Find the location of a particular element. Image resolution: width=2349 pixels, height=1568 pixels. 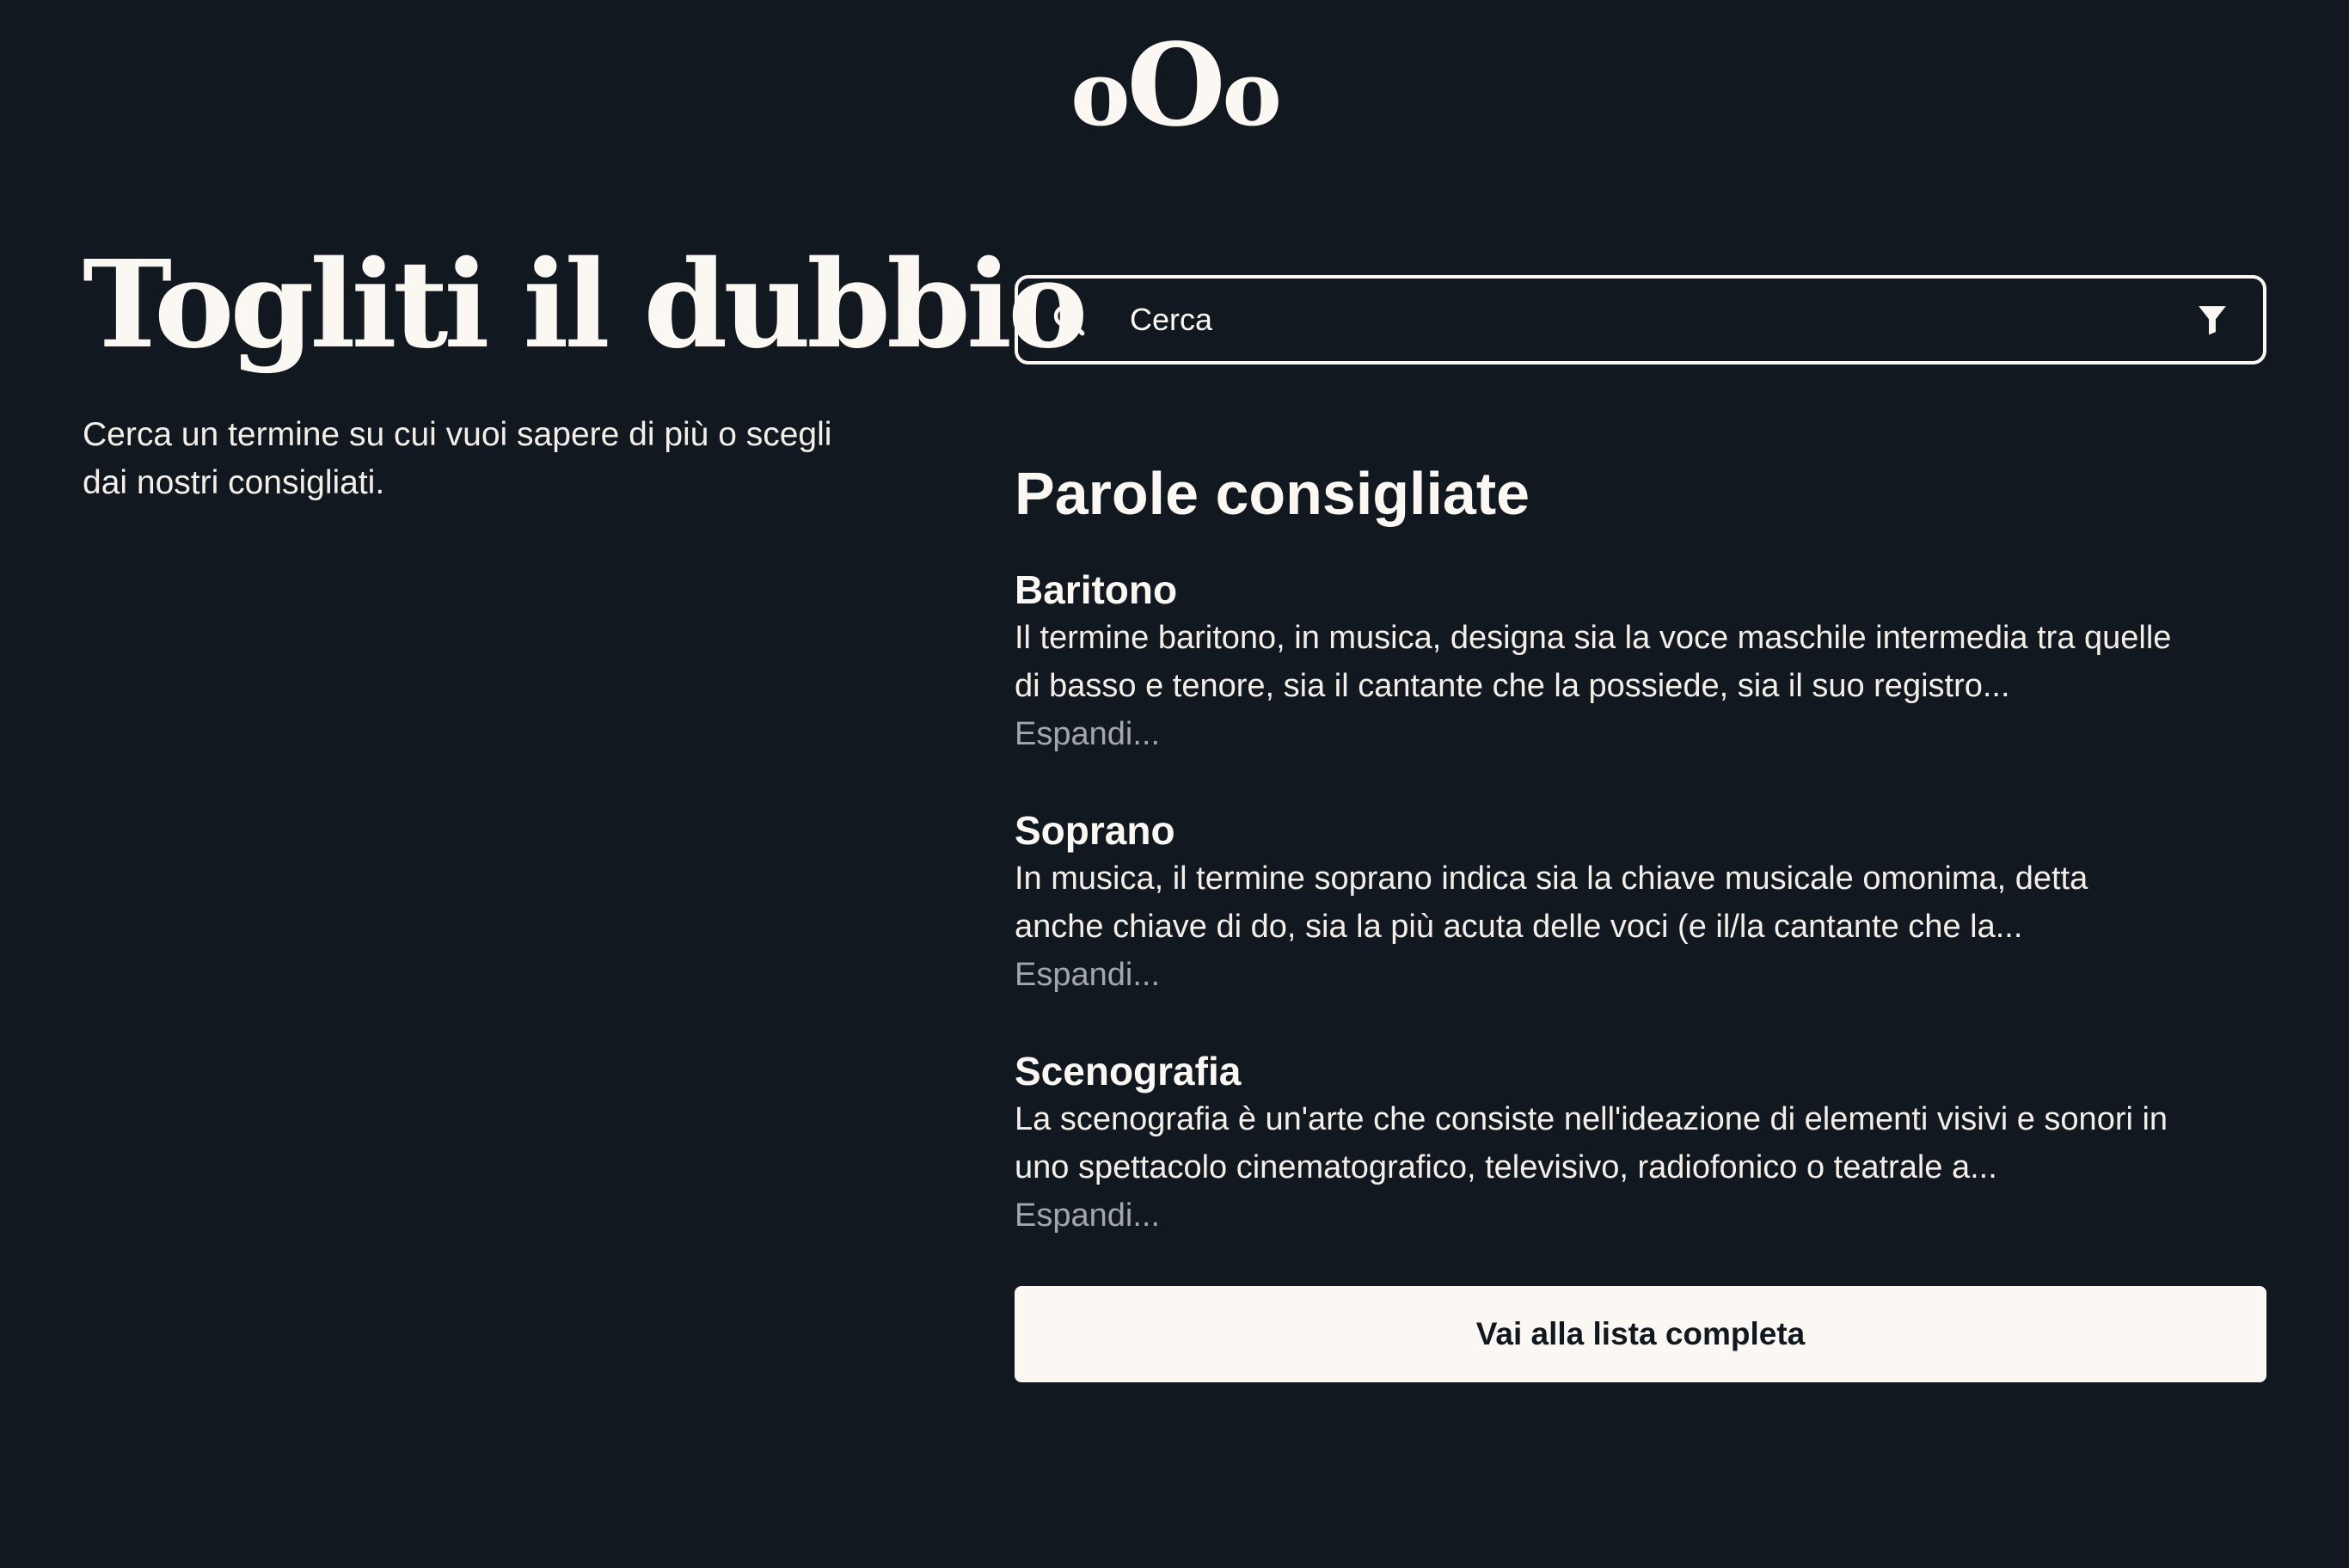

logo-letter-left: o is located at coordinates (1100, 93).